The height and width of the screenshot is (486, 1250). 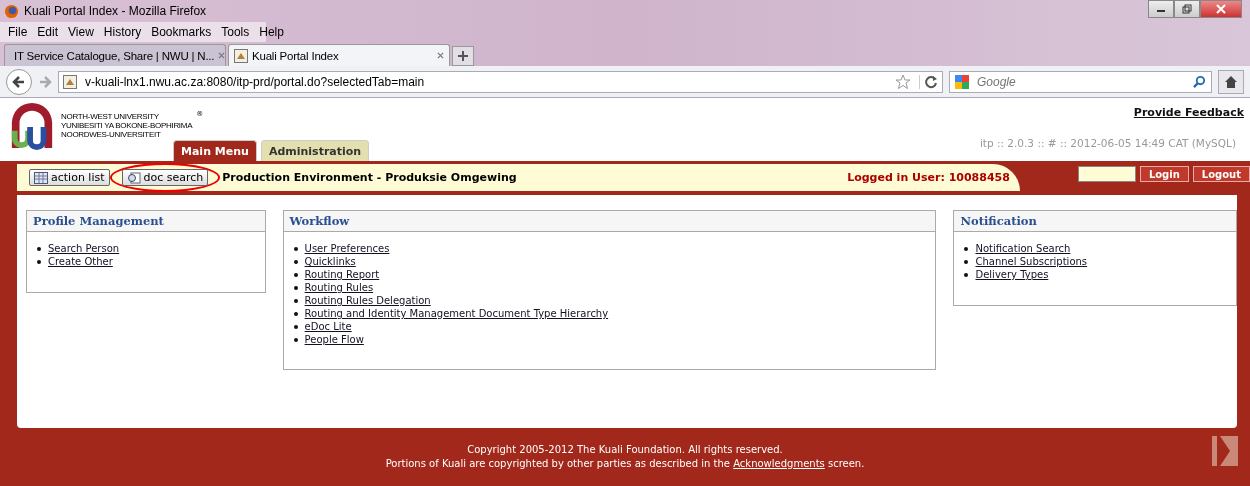 What do you see at coordinates (255, 81) in the screenshot?
I see `address-text: v-kuali-lnx1.nwu.ac.za:8080/itp-prd/portal.do?selectedTab=main` at bounding box center [255, 81].